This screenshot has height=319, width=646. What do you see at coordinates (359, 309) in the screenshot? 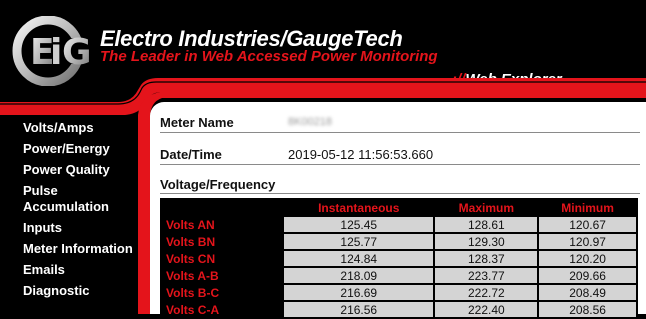
I see `cell-instantaneous: 216.56` at bounding box center [359, 309].